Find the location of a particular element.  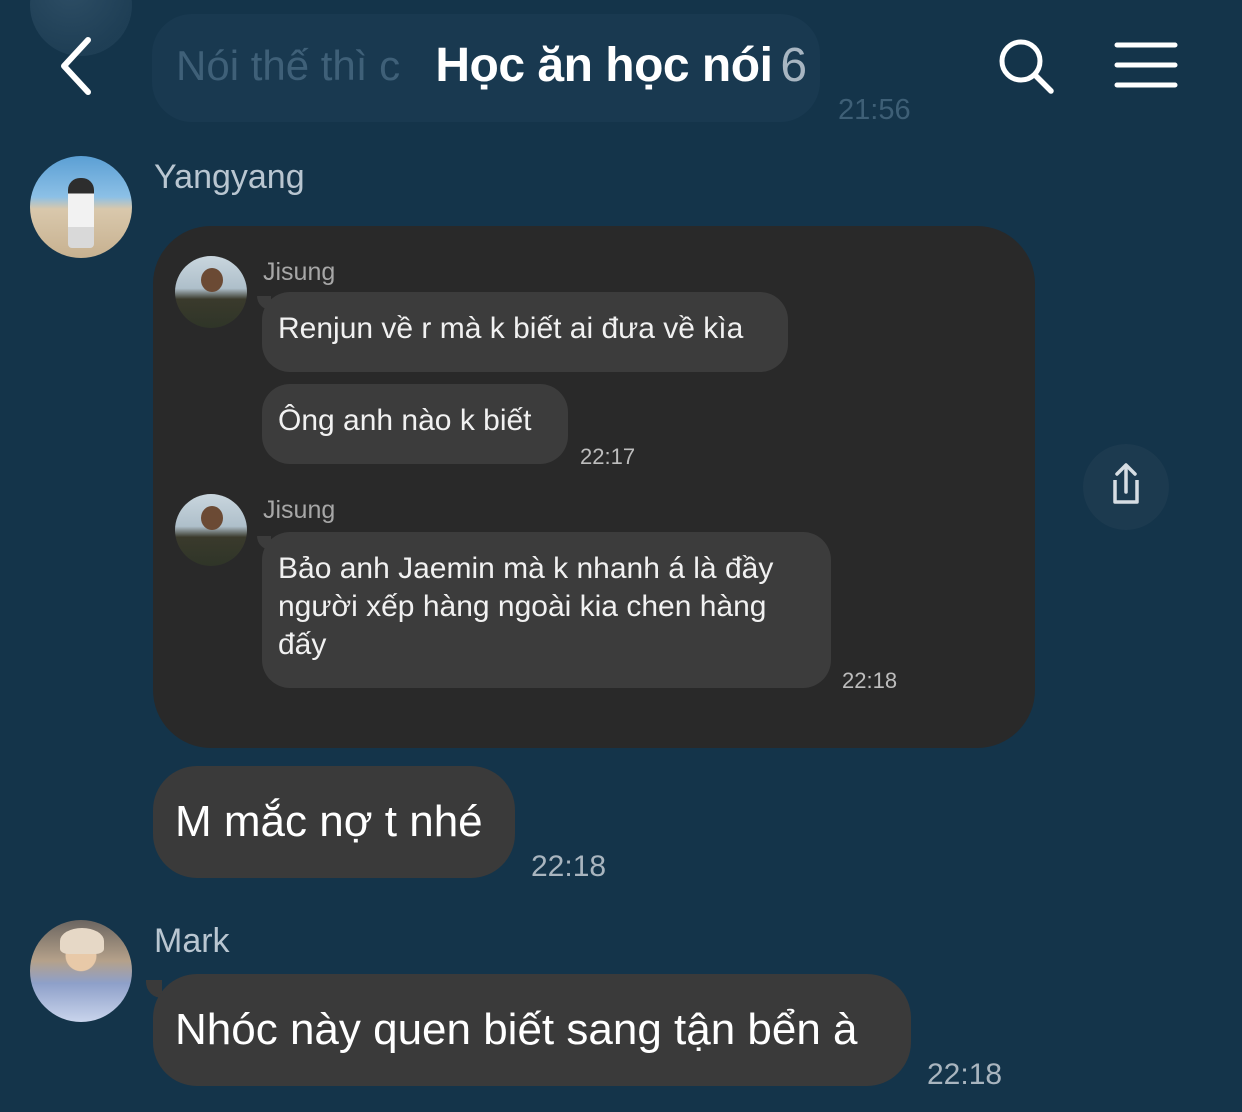

message-bubble: M mắc nợ t nhé is located at coordinates (334, 822).